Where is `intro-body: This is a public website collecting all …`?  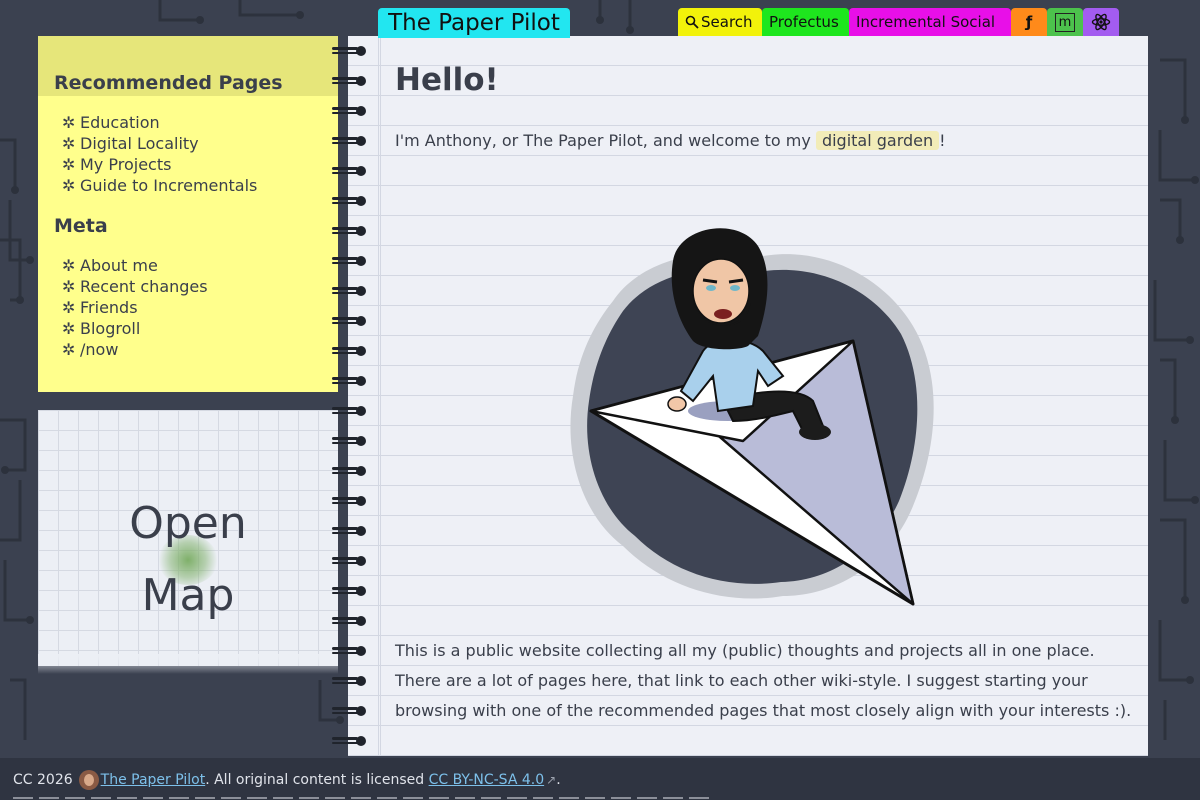 intro-body: This is a public website collecting all … is located at coordinates (763, 681).